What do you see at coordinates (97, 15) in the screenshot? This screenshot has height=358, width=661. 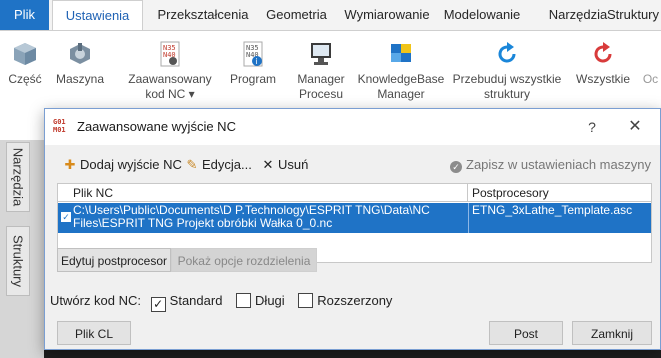 I see `tab-ustawienia: Ustawienia` at bounding box center [97, 15].